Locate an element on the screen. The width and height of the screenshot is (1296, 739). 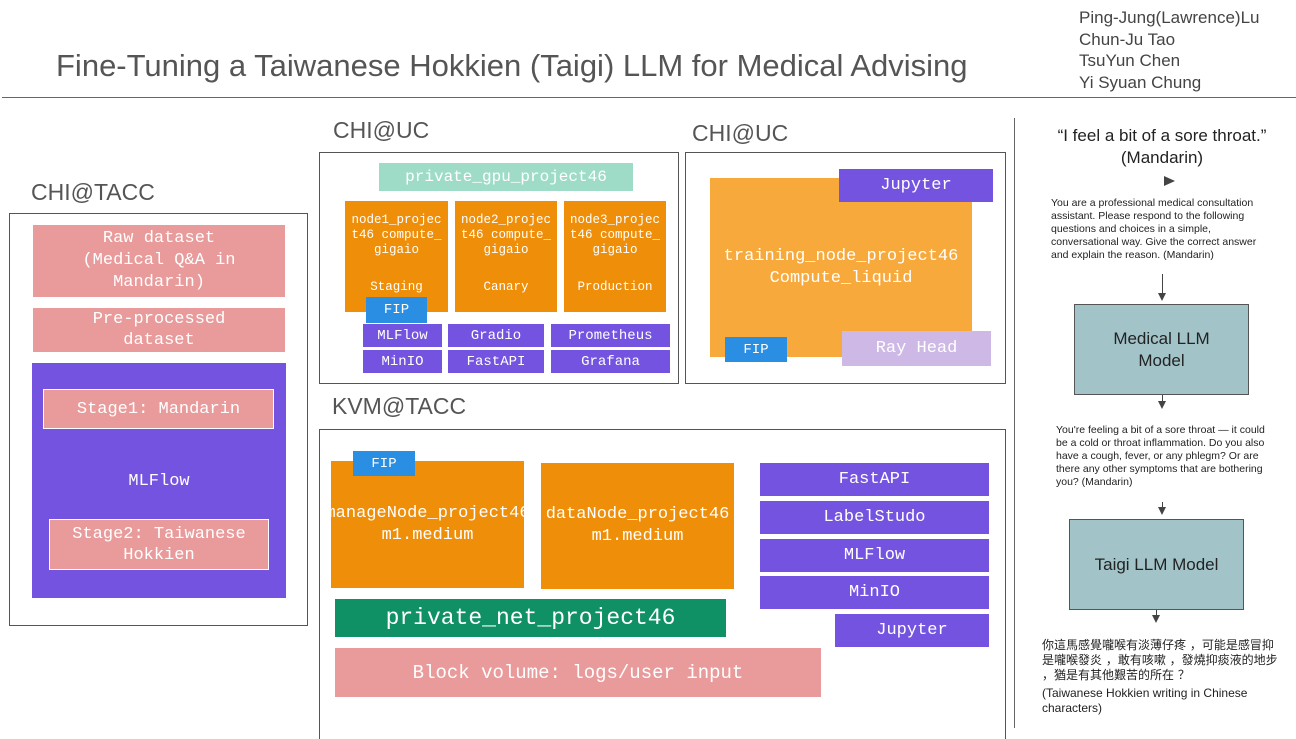
gpu-project-label: private_gpu_project46 is located at coordinates (506, 177).